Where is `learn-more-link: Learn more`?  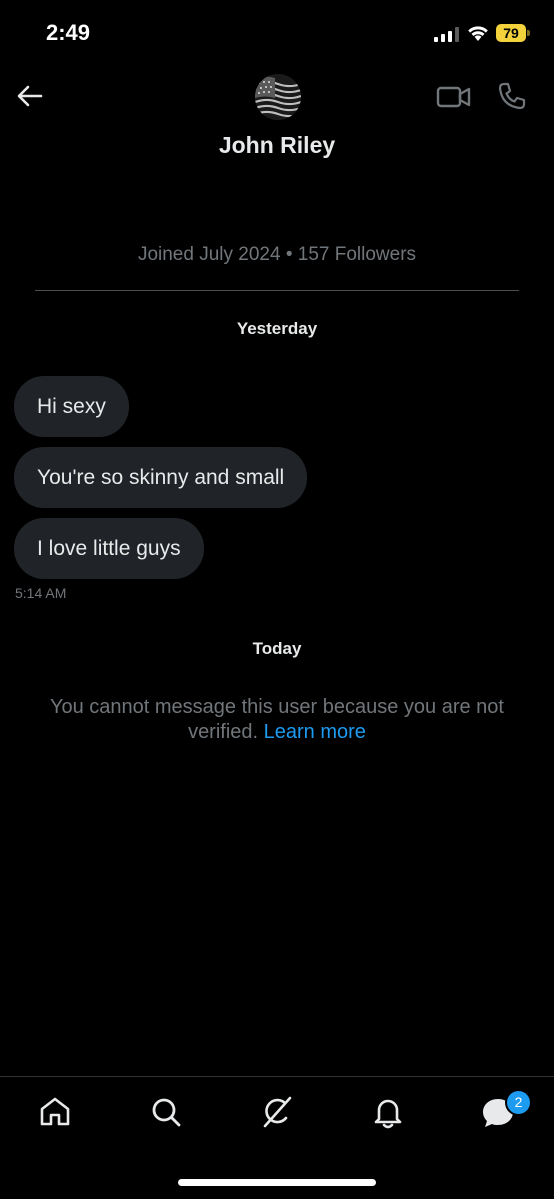
learn-more-link: Learn more is located at coordinates (315, 732).